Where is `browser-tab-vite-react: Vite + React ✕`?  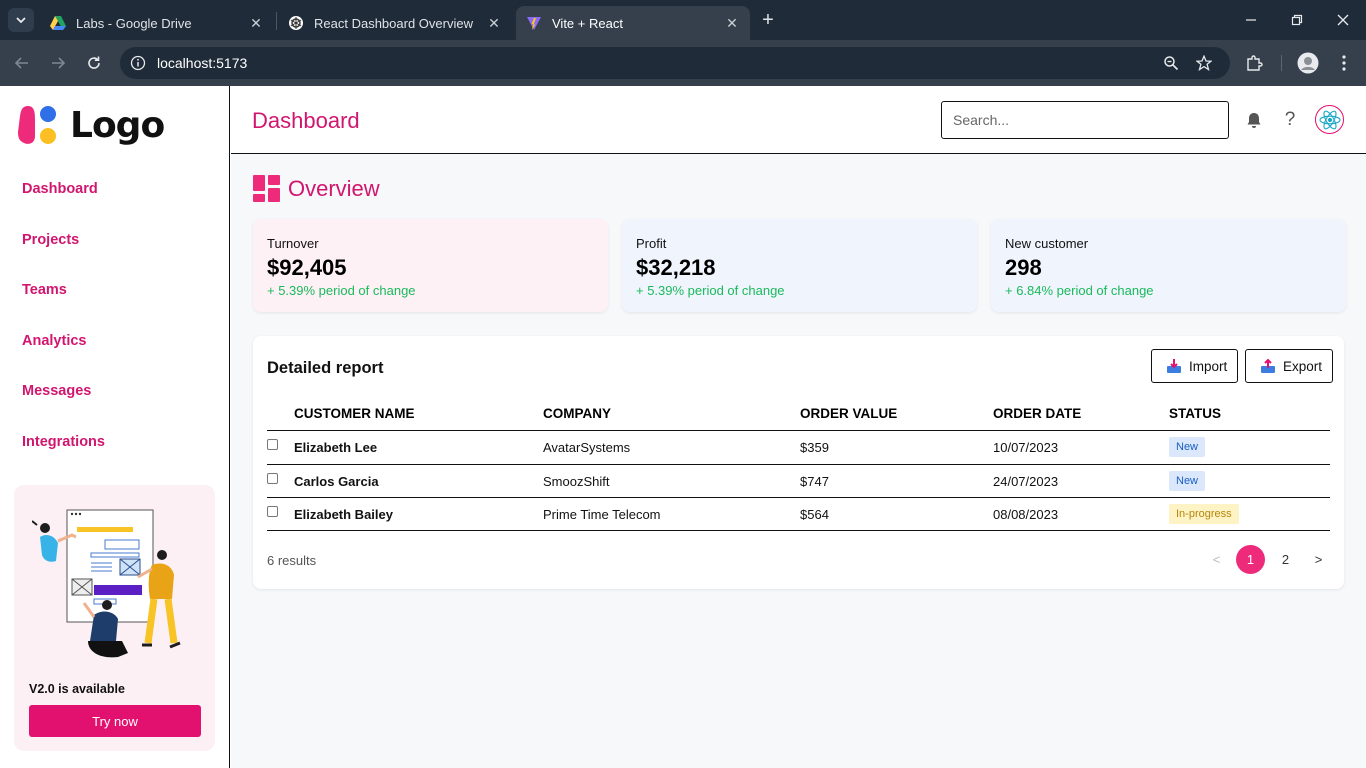
browser-tab-vite-react: Vite + React ✕ is located at coordinates (633, 23).